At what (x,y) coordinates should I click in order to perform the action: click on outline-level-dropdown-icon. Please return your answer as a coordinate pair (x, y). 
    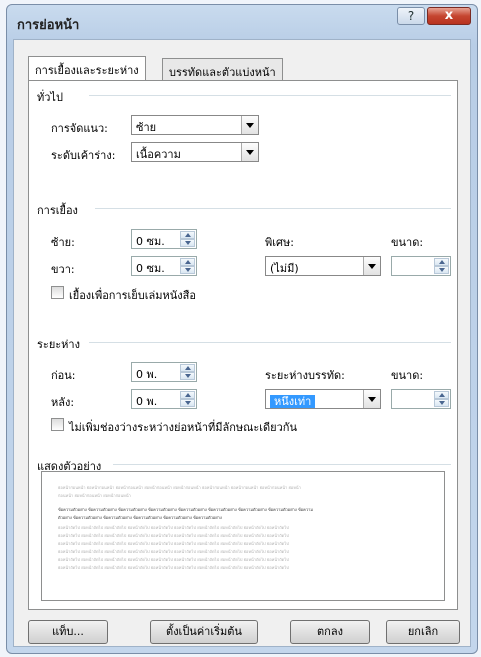
    Looking at the image, I should click on (249, 152).